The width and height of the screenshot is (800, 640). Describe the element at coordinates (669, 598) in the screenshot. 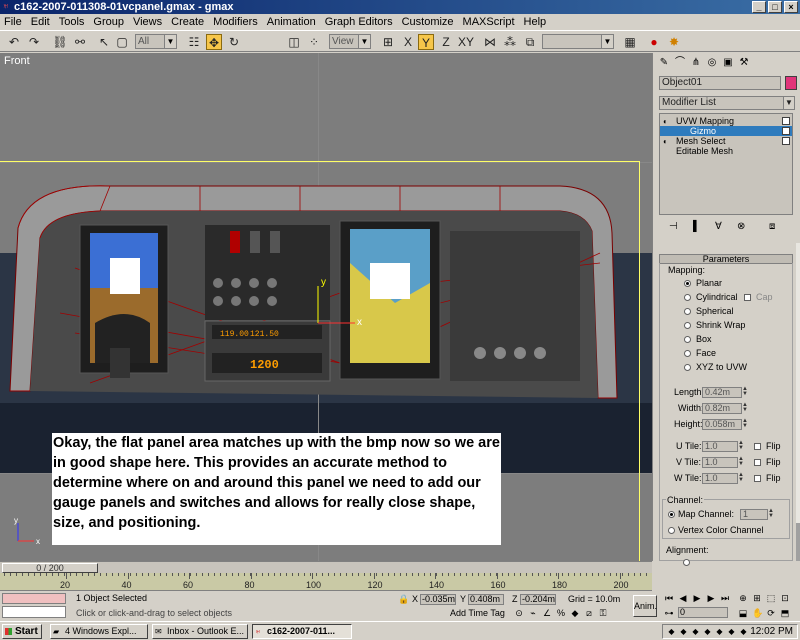

I see `go-to-start-icon: ⏮` at that location.